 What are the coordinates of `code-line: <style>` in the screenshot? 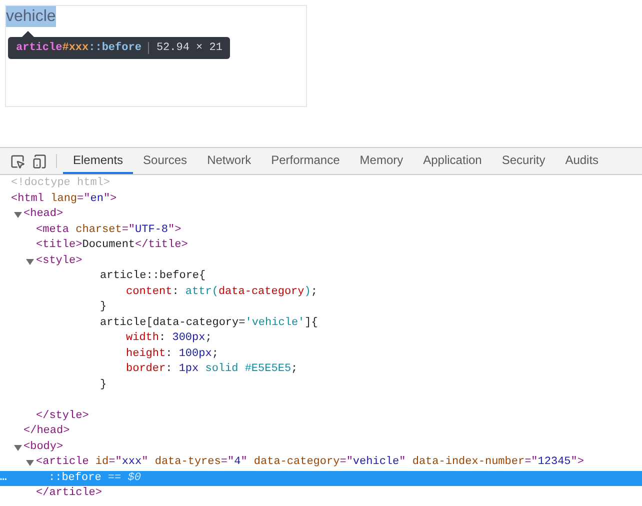 It's located at (321, 261).